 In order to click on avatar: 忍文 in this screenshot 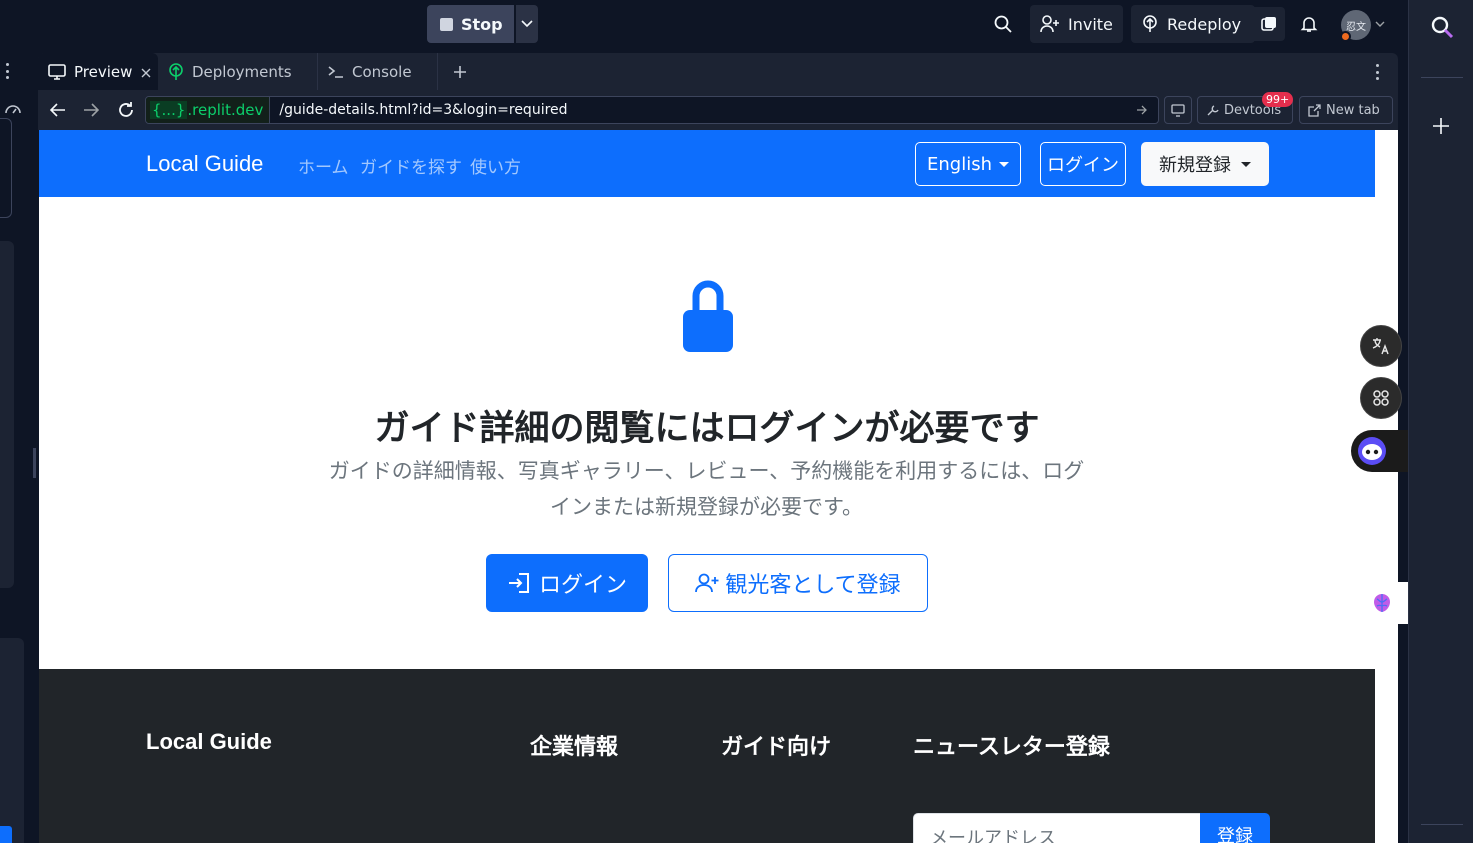, I will do `click(1355, 26)`.